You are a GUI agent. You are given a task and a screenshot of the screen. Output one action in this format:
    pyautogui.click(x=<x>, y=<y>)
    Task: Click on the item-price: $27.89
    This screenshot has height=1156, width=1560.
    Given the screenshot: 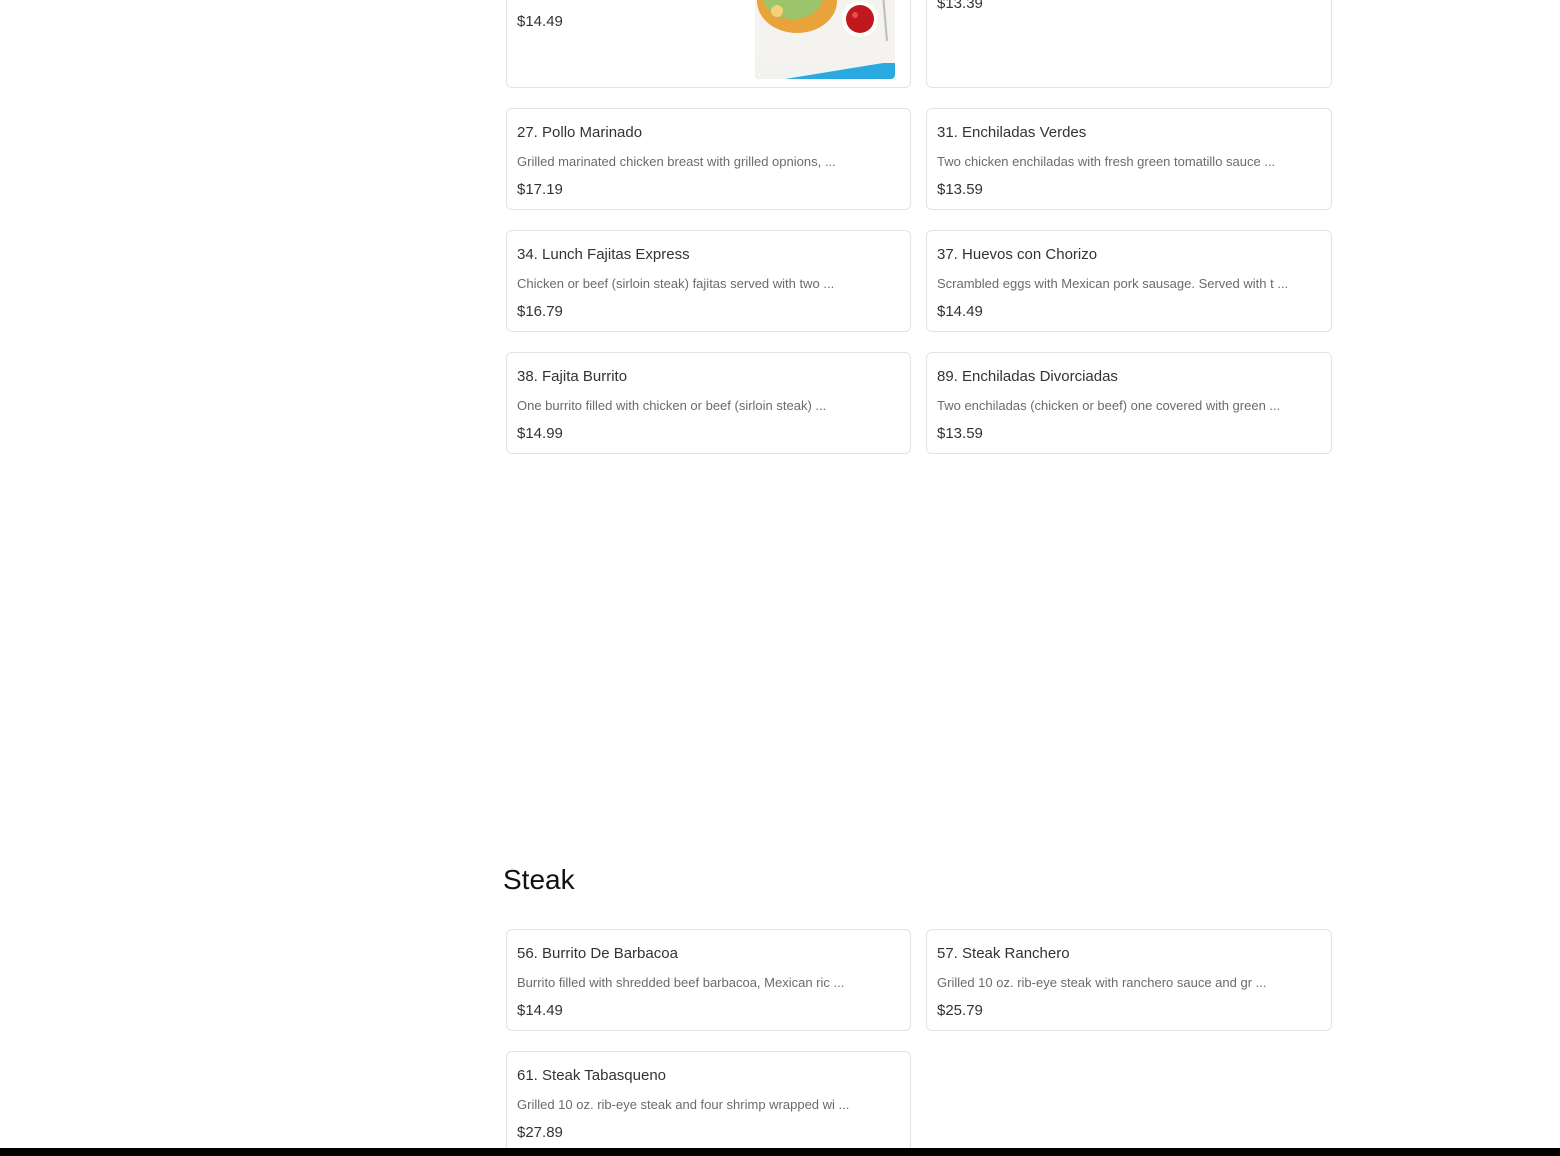 What is the action you would take?
    pyautogui.click(x=540, y=1132)
    